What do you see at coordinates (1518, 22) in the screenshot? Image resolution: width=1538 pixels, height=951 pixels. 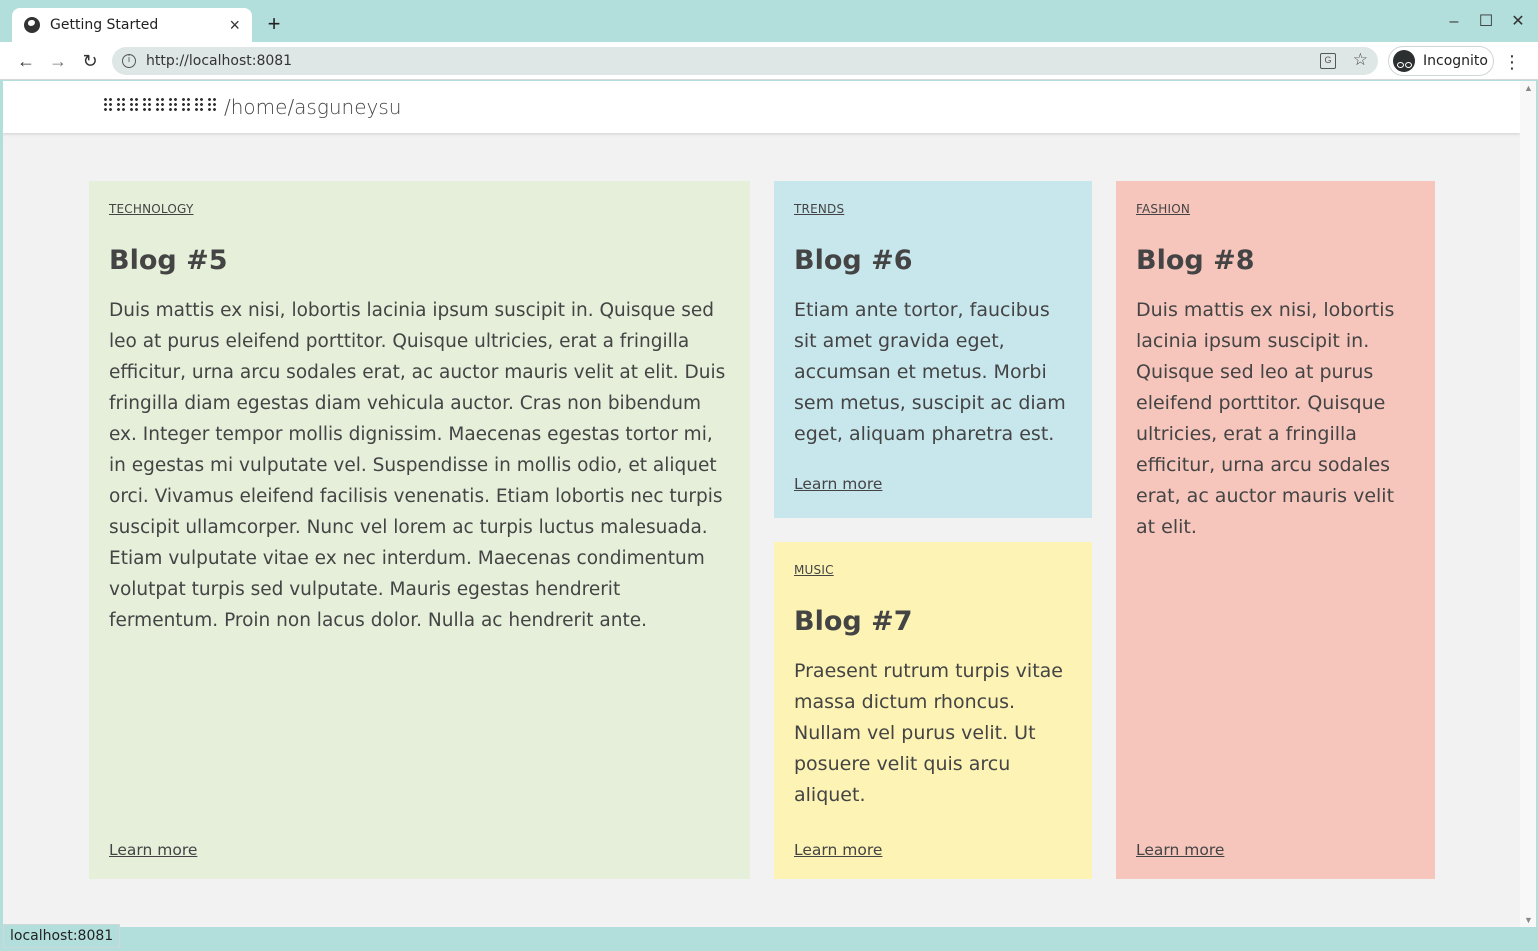 I see `window-close-icon: ✕` at bounding box center [1518, 22].